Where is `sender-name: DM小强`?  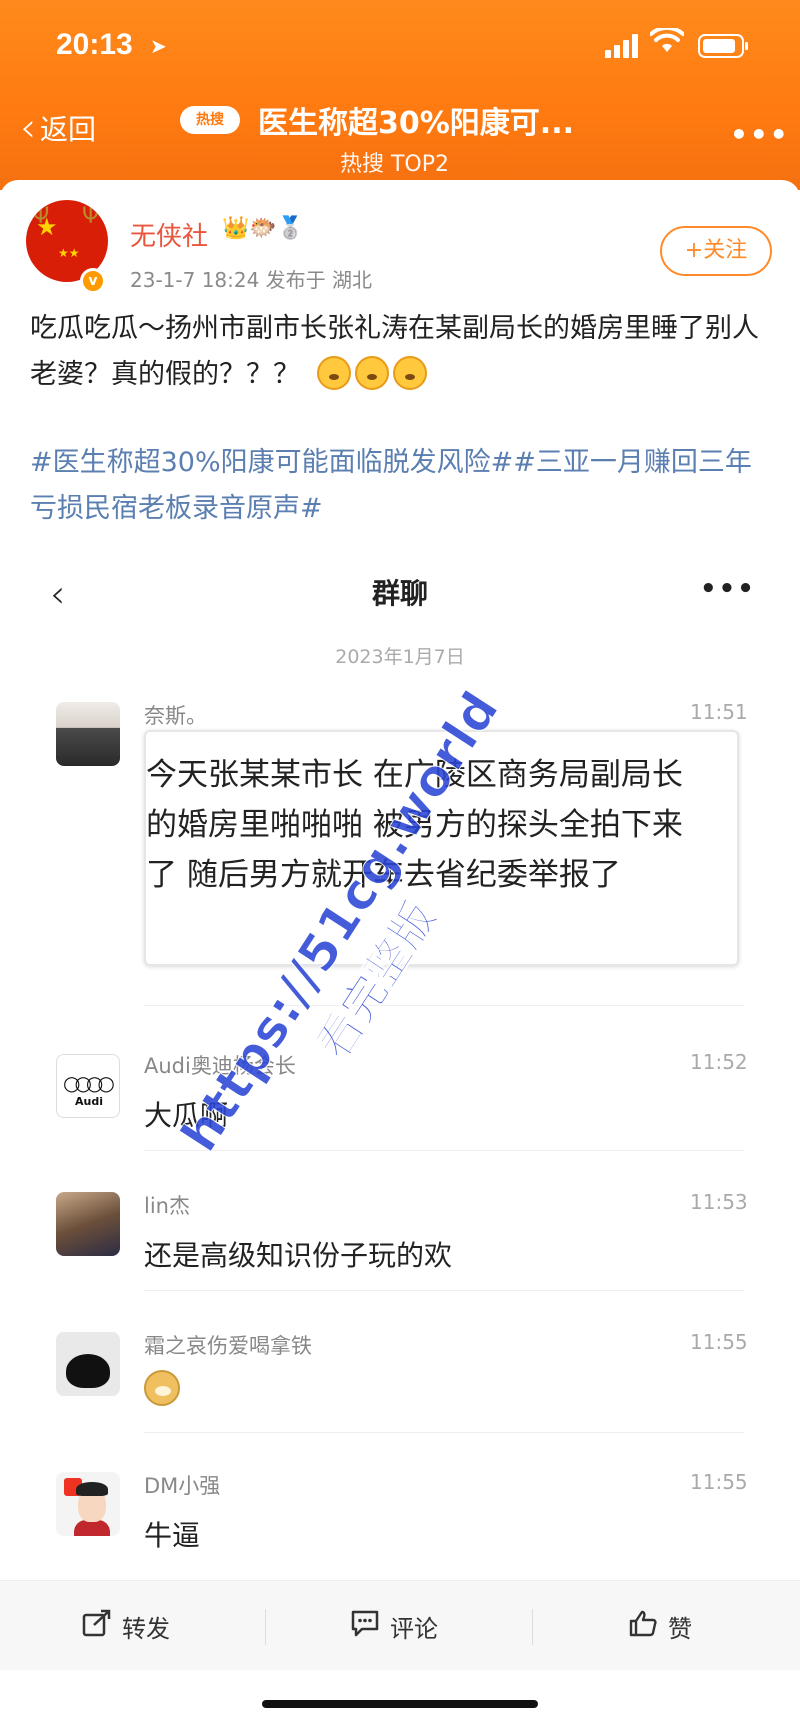
sender-name: DM小强 is located at coordinates (182, 1486).